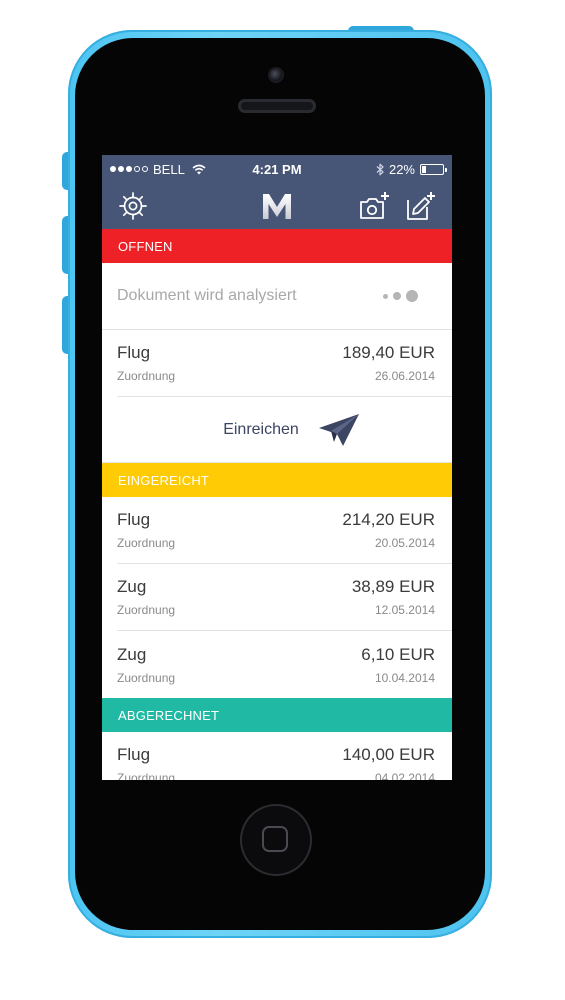 This screenshot has width=565, height=1000. Describe the element at coordinates (400, 296) in the screenshot. I see `loading-dots-icon` at that location.